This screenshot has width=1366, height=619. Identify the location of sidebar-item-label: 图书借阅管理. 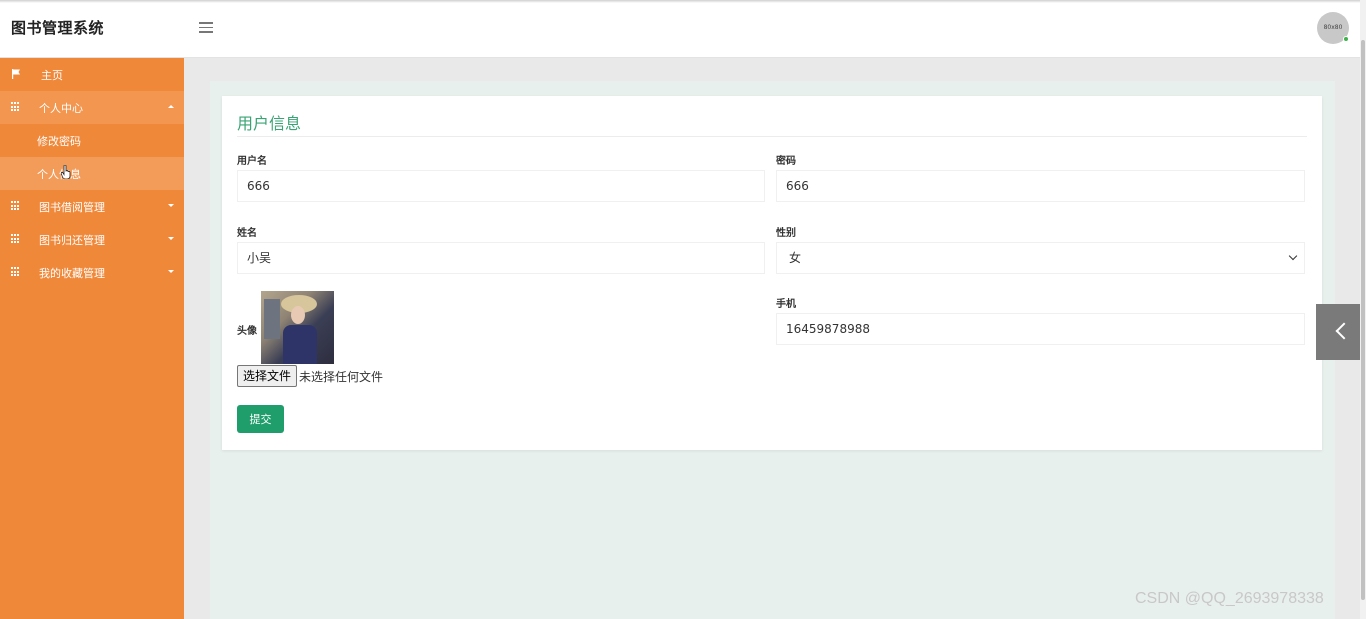
(72, 207).